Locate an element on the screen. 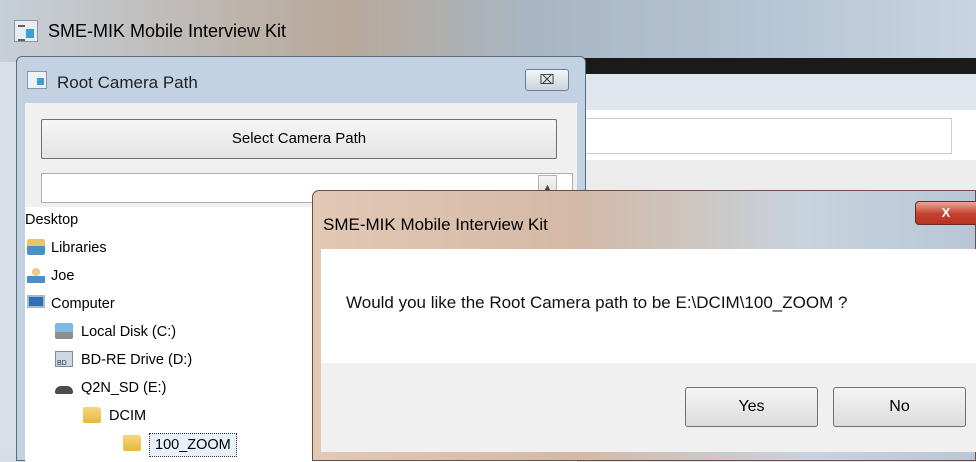 This screenshot has height=462, width=976. tree-item-label: Computer is located at coordinates (83, 304).